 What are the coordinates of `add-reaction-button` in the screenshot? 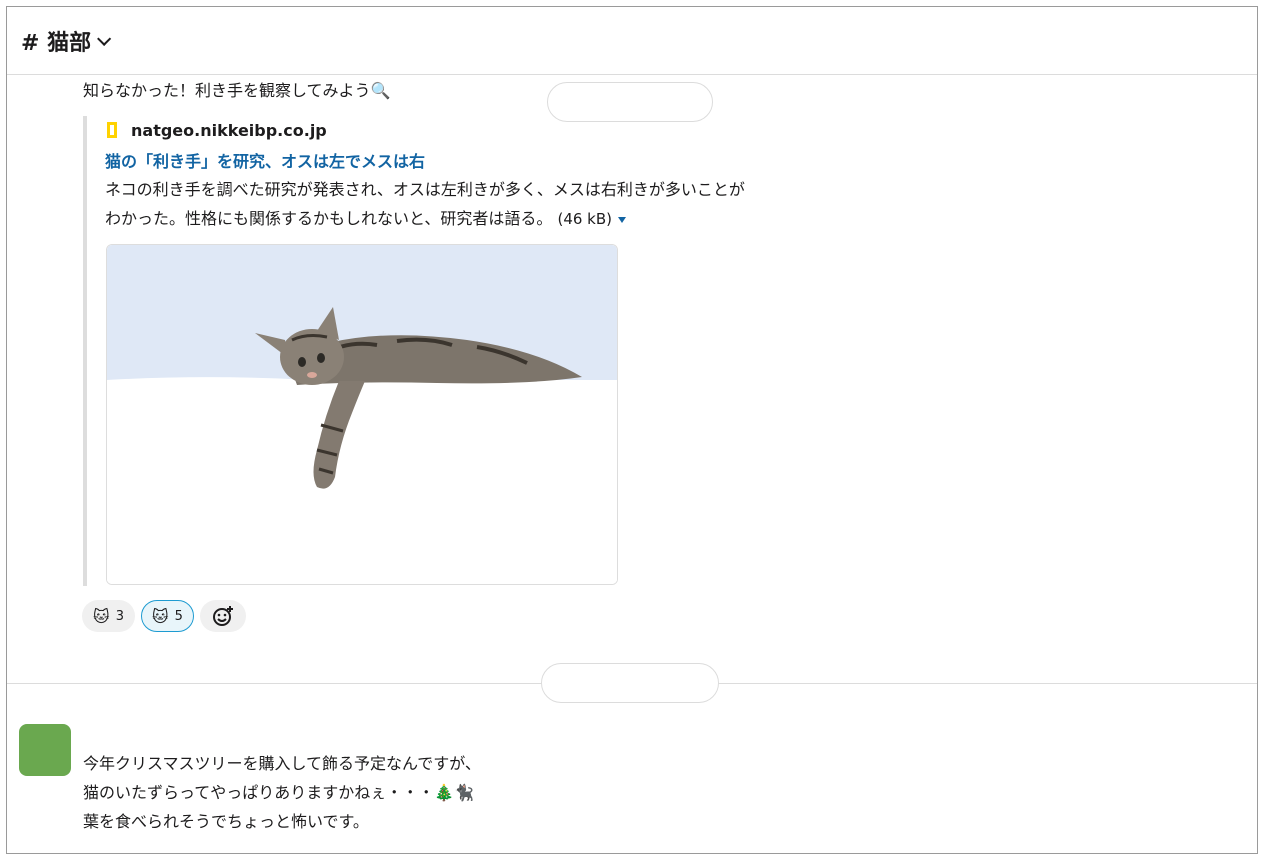 It's located at (222, 616).